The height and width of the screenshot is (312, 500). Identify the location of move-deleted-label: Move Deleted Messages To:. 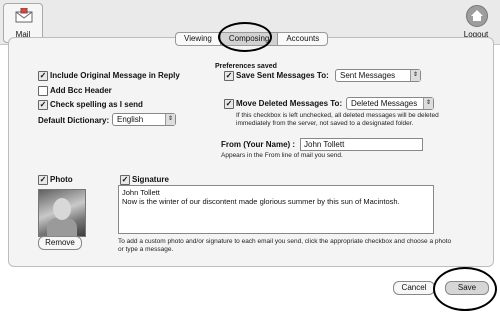
(289, 103).